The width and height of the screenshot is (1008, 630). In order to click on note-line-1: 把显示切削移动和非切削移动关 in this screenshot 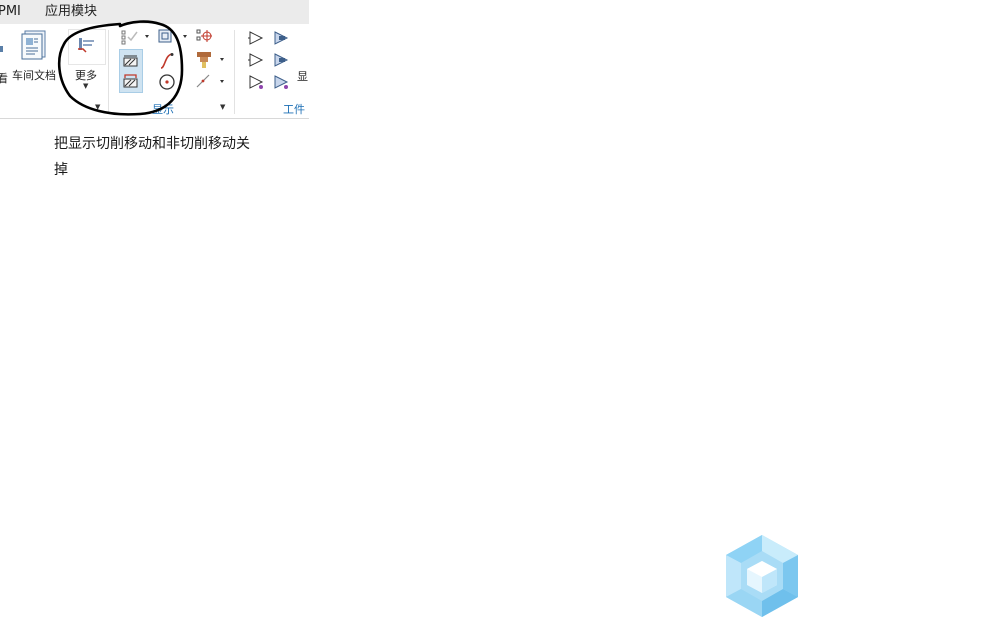, I will do `click(152, 144)`.